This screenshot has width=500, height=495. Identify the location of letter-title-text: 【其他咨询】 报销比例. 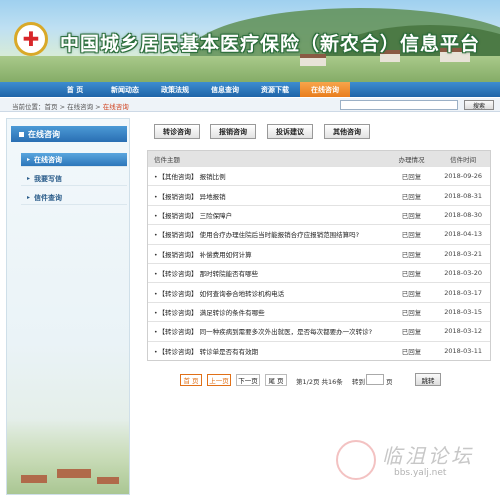
(192, 177).